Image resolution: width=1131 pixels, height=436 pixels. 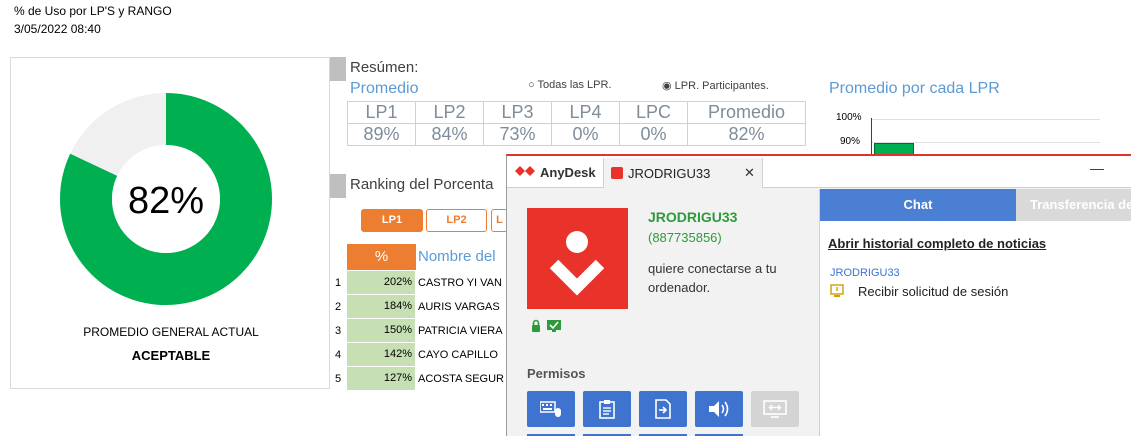 What do you see at coordinates (554, 326) in the screenshot?
I see `verified-screen-icon` at bounding box center [554, 326].